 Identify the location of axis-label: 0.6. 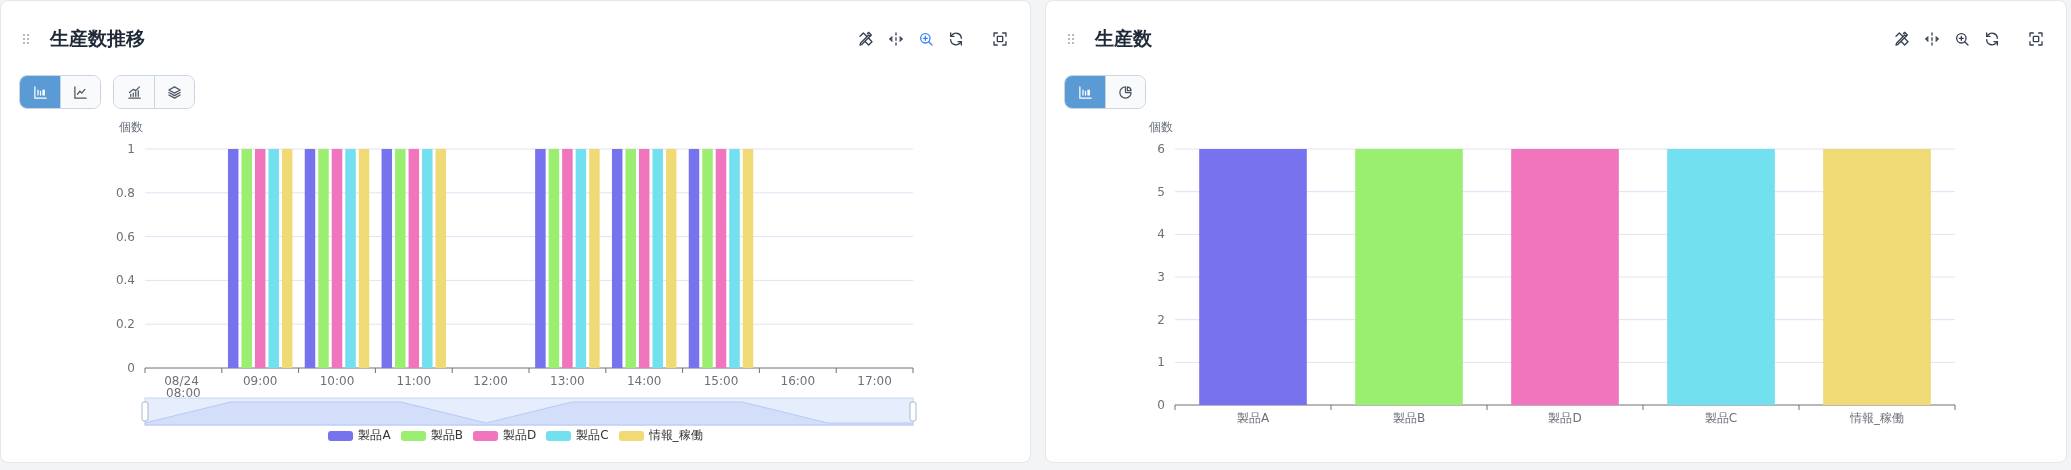
(125, 236).